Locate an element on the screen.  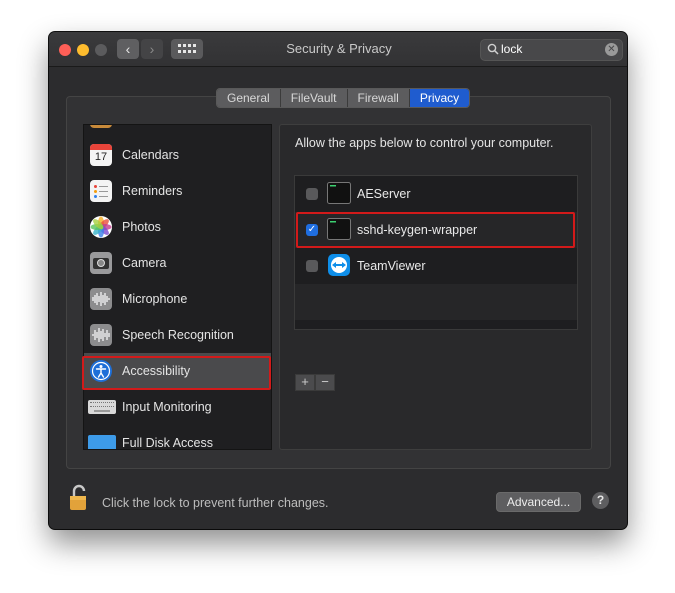
unlocked-lock-icon is located at coordinates (81, 498).